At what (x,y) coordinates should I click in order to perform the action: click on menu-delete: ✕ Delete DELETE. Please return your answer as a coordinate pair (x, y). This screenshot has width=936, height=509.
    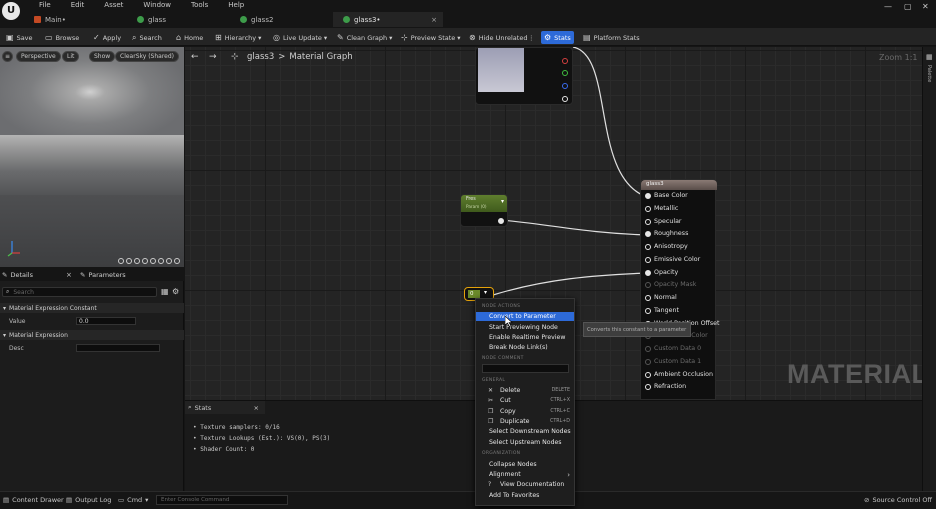
    Looking at the image, I should click on (525, 390).